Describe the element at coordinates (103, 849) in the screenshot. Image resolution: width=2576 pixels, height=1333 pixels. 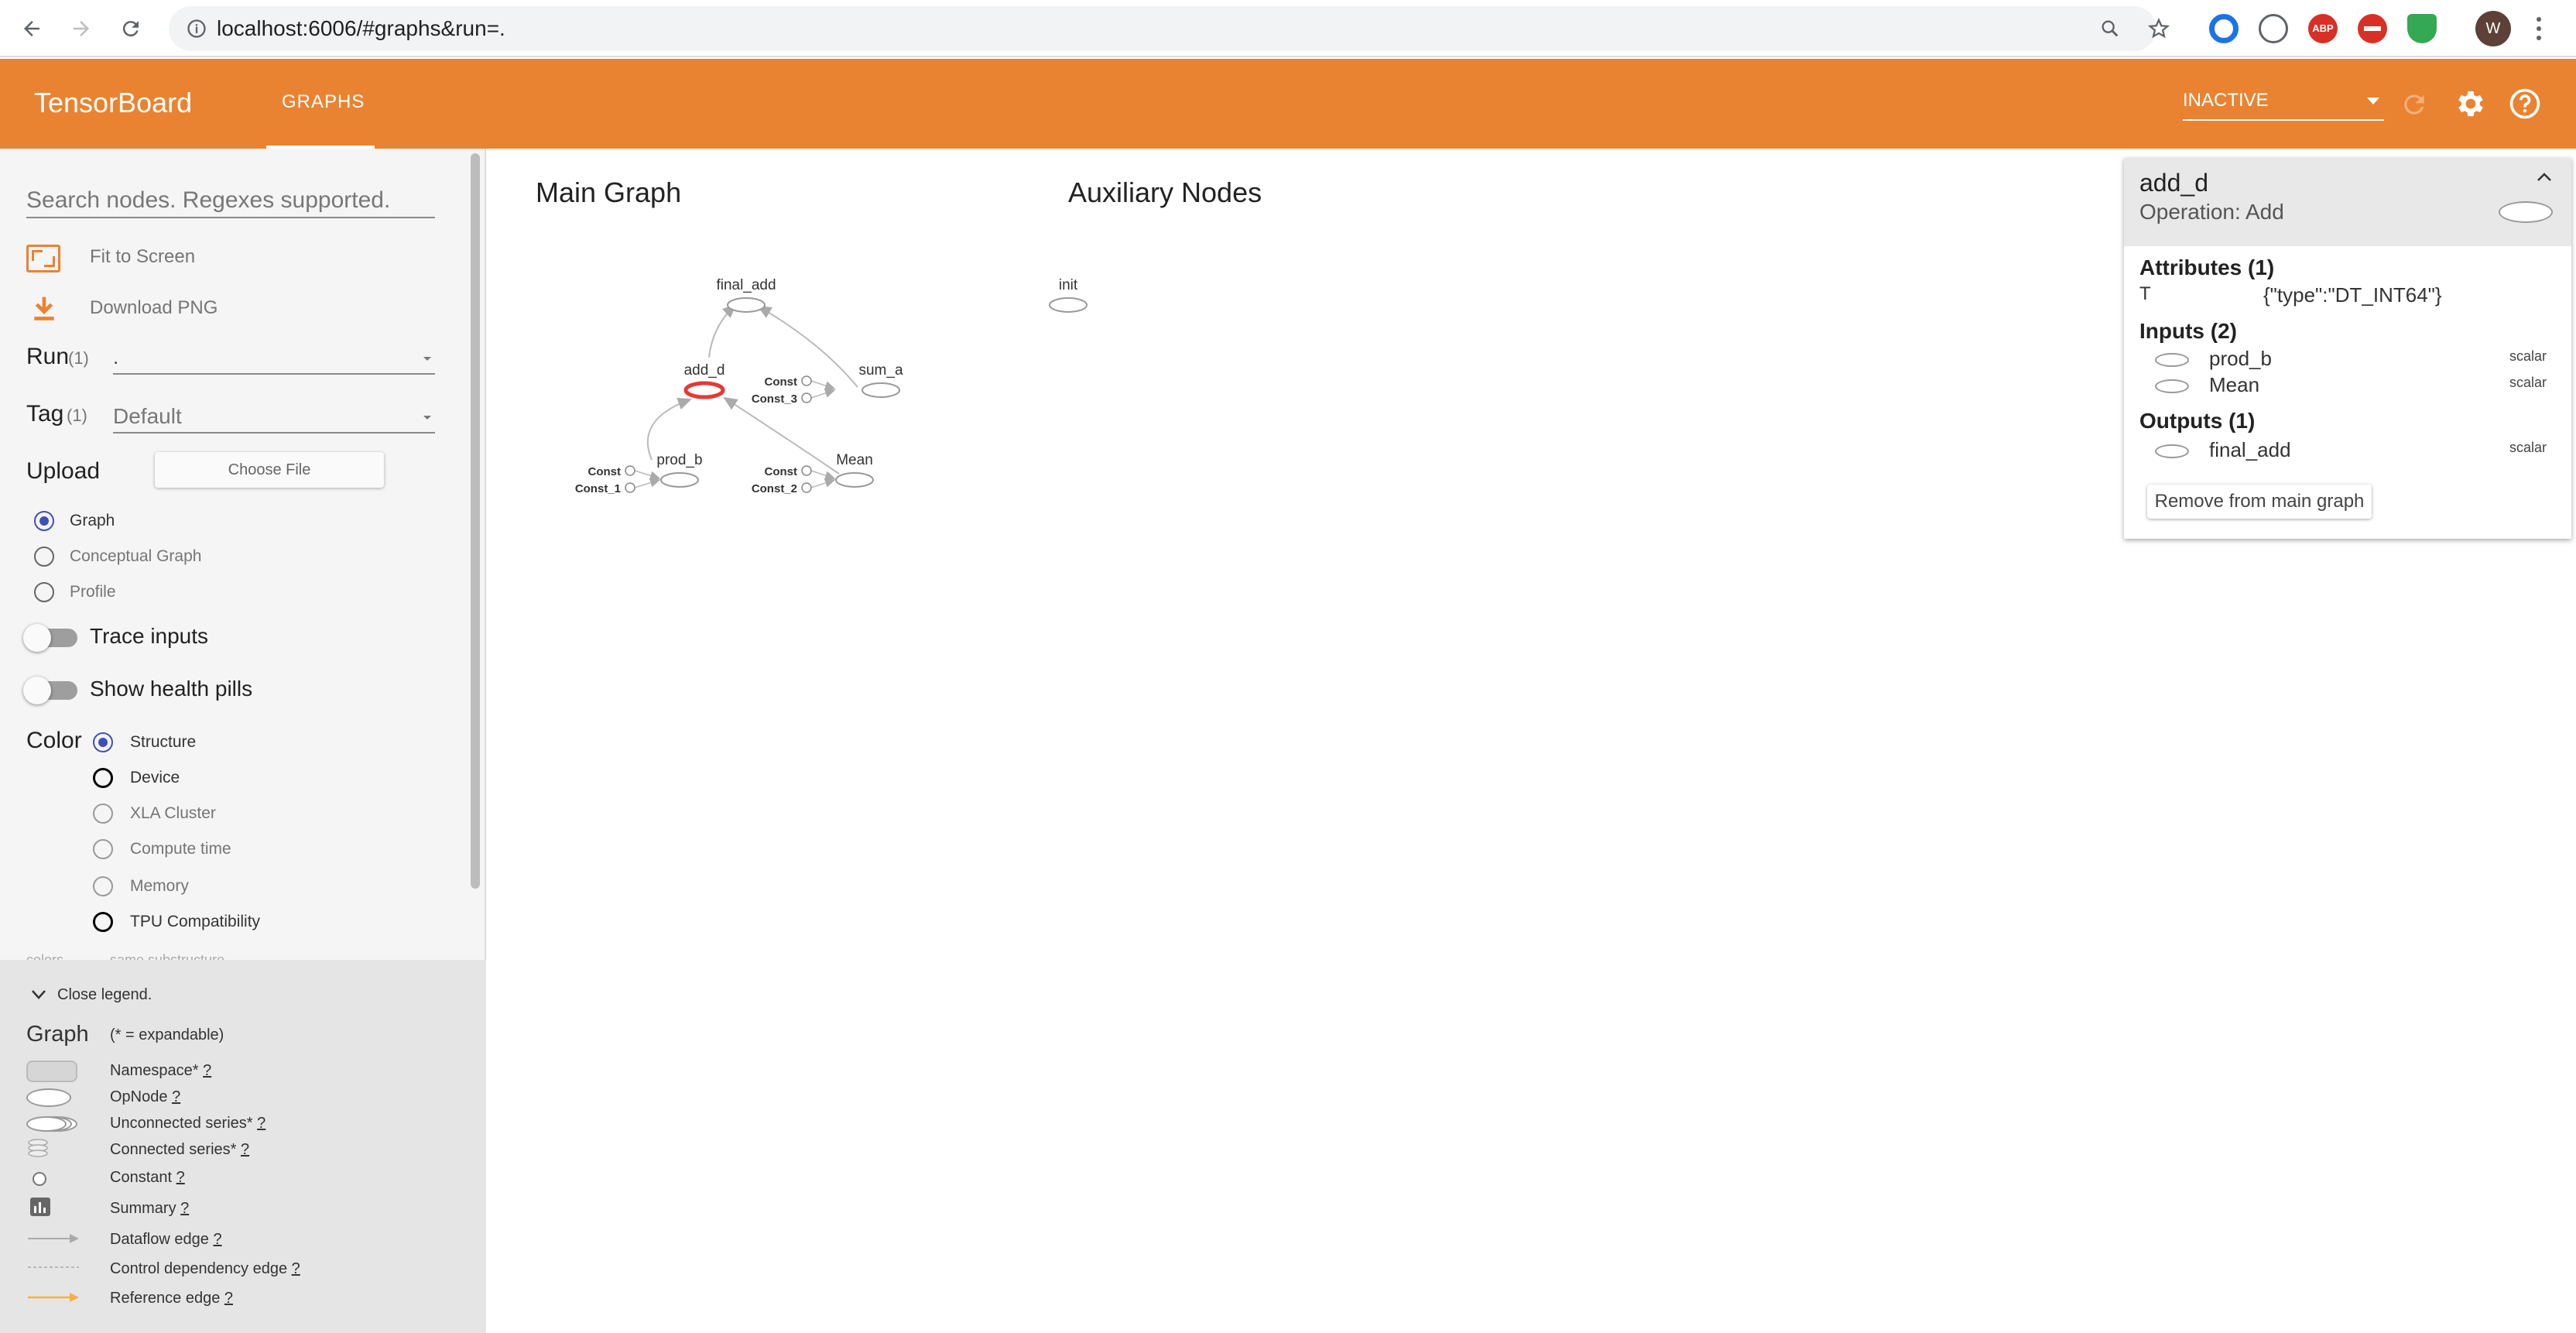
I see `color-compute-radio` at that location.